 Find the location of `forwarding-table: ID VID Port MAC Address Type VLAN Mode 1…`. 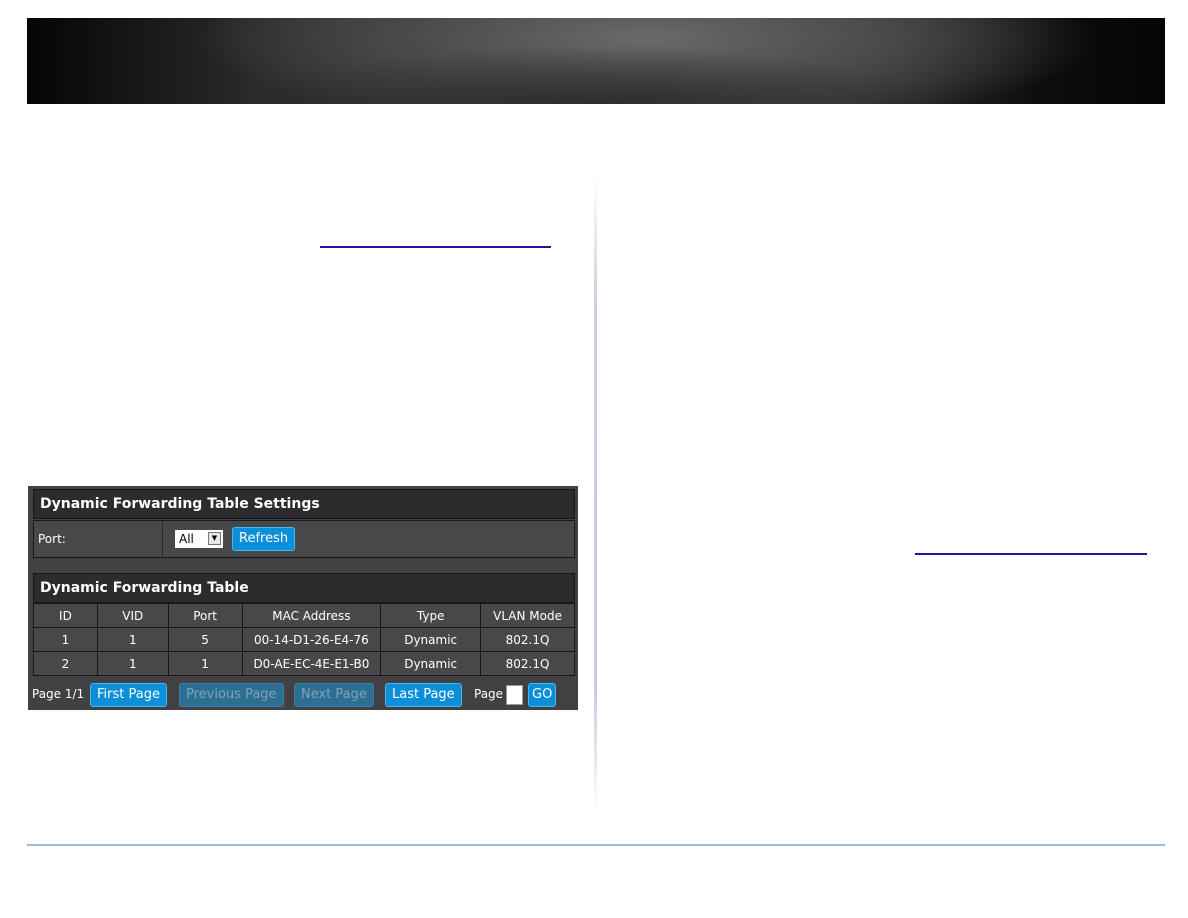

forwarding-table: ID VID Port MAC Address Type VLAN Mode 1… is located at coordinates (304, 639).